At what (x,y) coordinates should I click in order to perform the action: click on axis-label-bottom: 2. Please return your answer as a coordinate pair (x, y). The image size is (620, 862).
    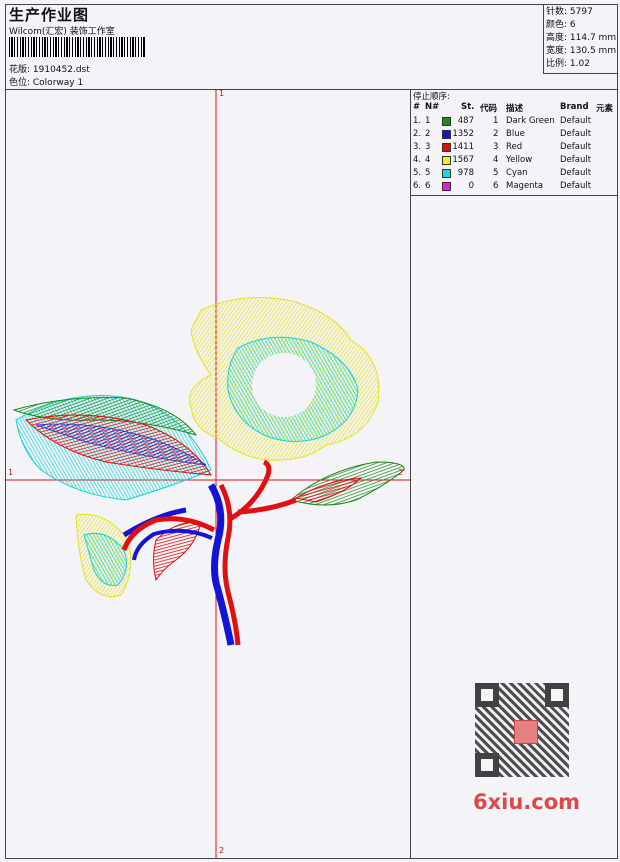
    Looking at the image, I should click on (222, 850).